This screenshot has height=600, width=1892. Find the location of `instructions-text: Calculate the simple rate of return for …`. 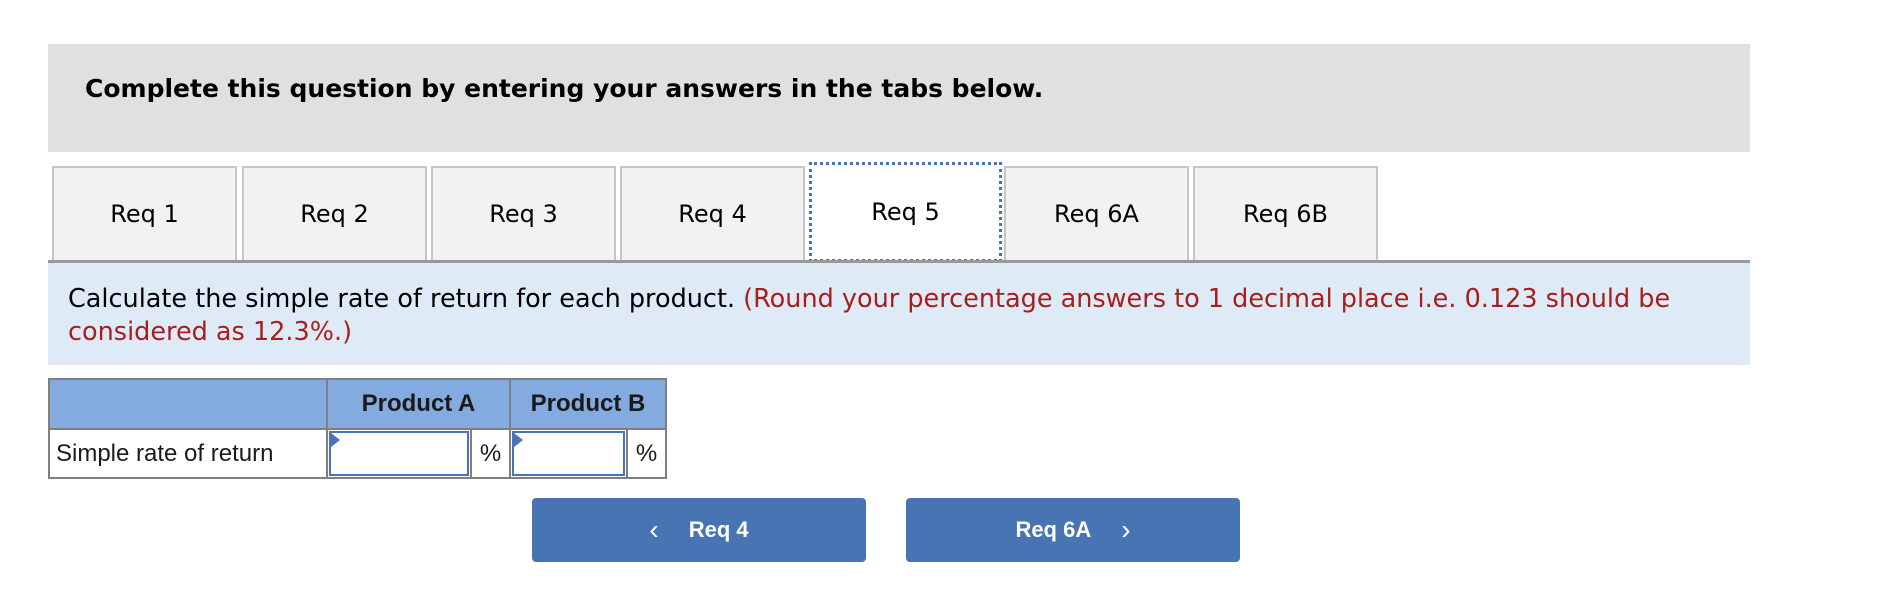

instructions-text: Calculate the simple rate of return for … is located at coordinates (898, 316).